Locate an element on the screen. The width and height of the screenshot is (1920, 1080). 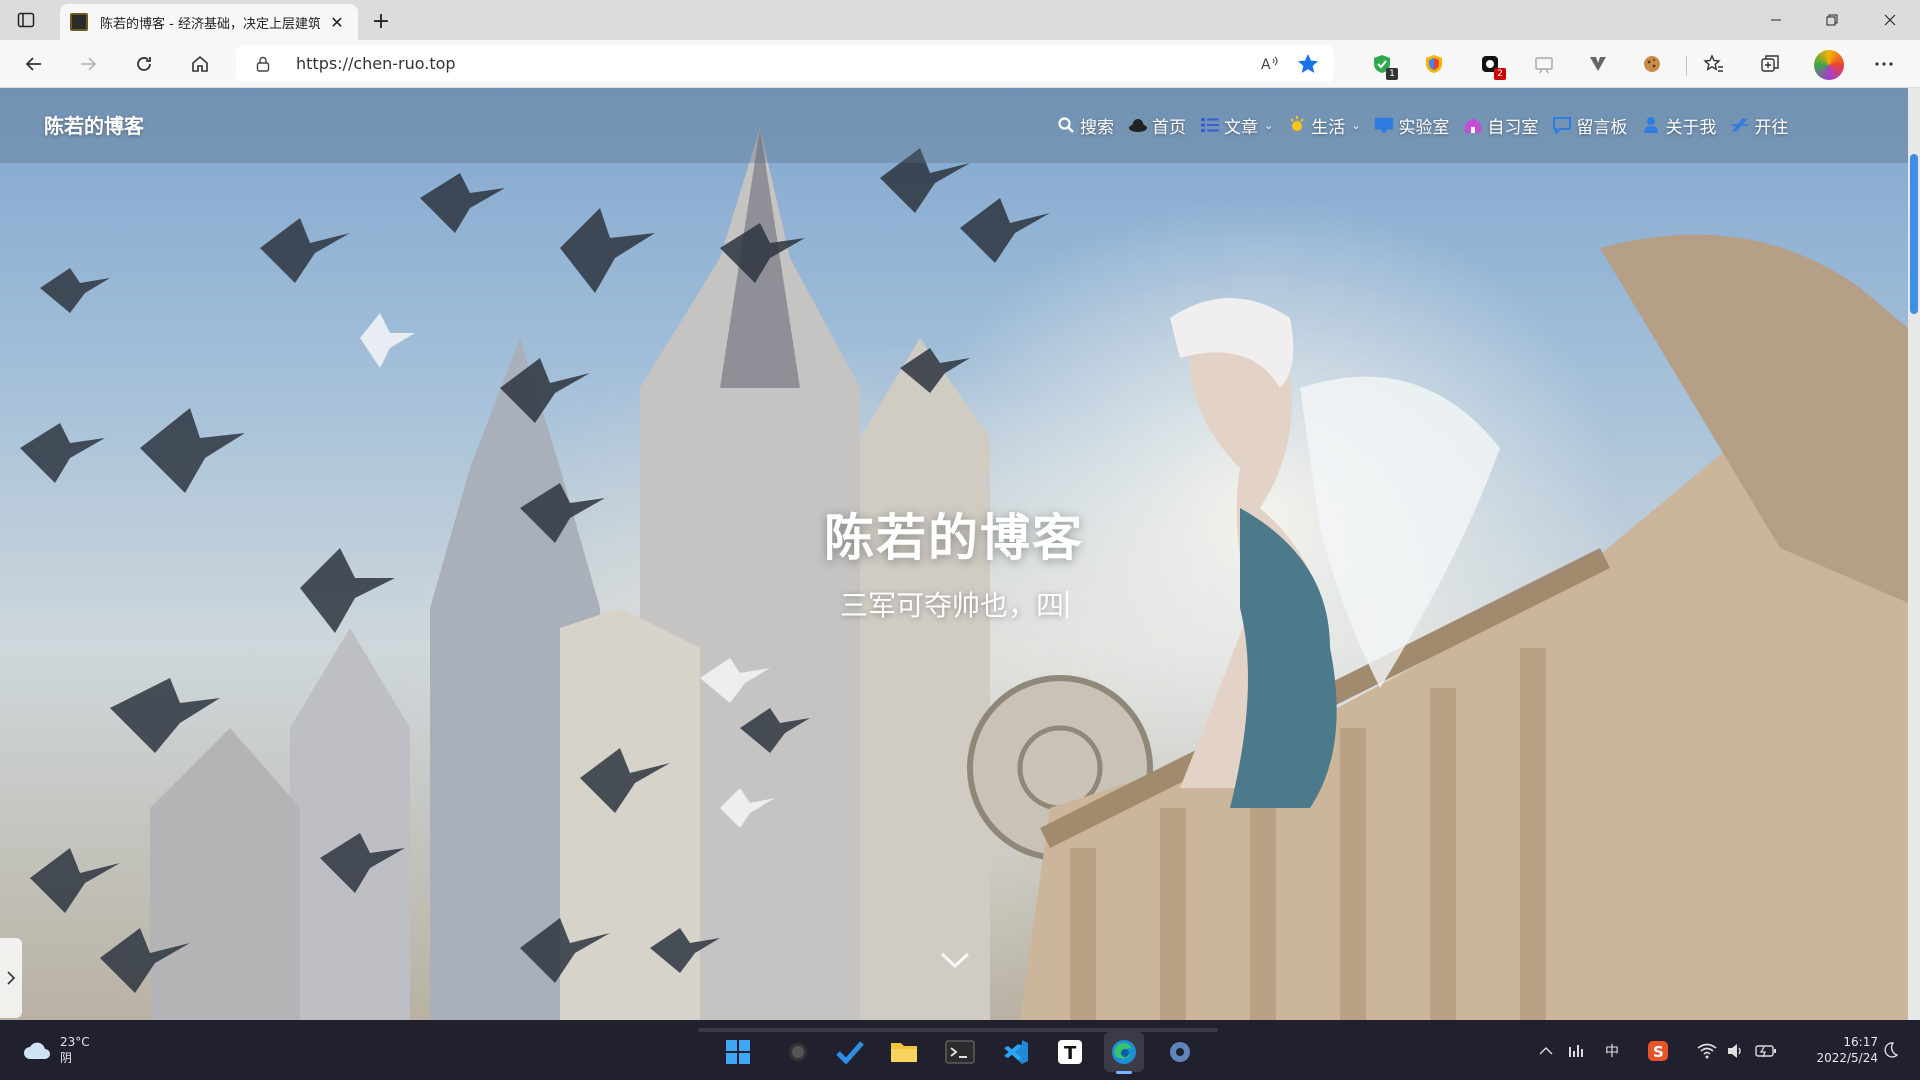
chevron-up-icon is located at coordinates (1546, 1051).